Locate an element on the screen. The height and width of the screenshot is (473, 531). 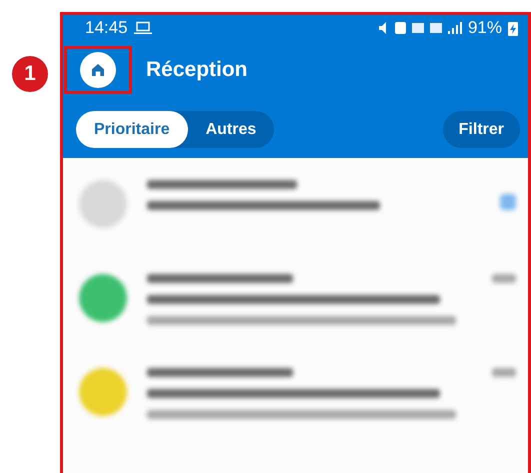
signal-icon is located at coordinates (455, 28).